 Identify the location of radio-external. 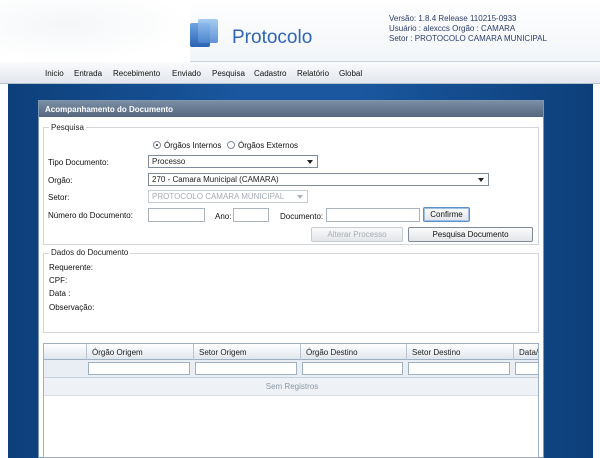
(231, 145).